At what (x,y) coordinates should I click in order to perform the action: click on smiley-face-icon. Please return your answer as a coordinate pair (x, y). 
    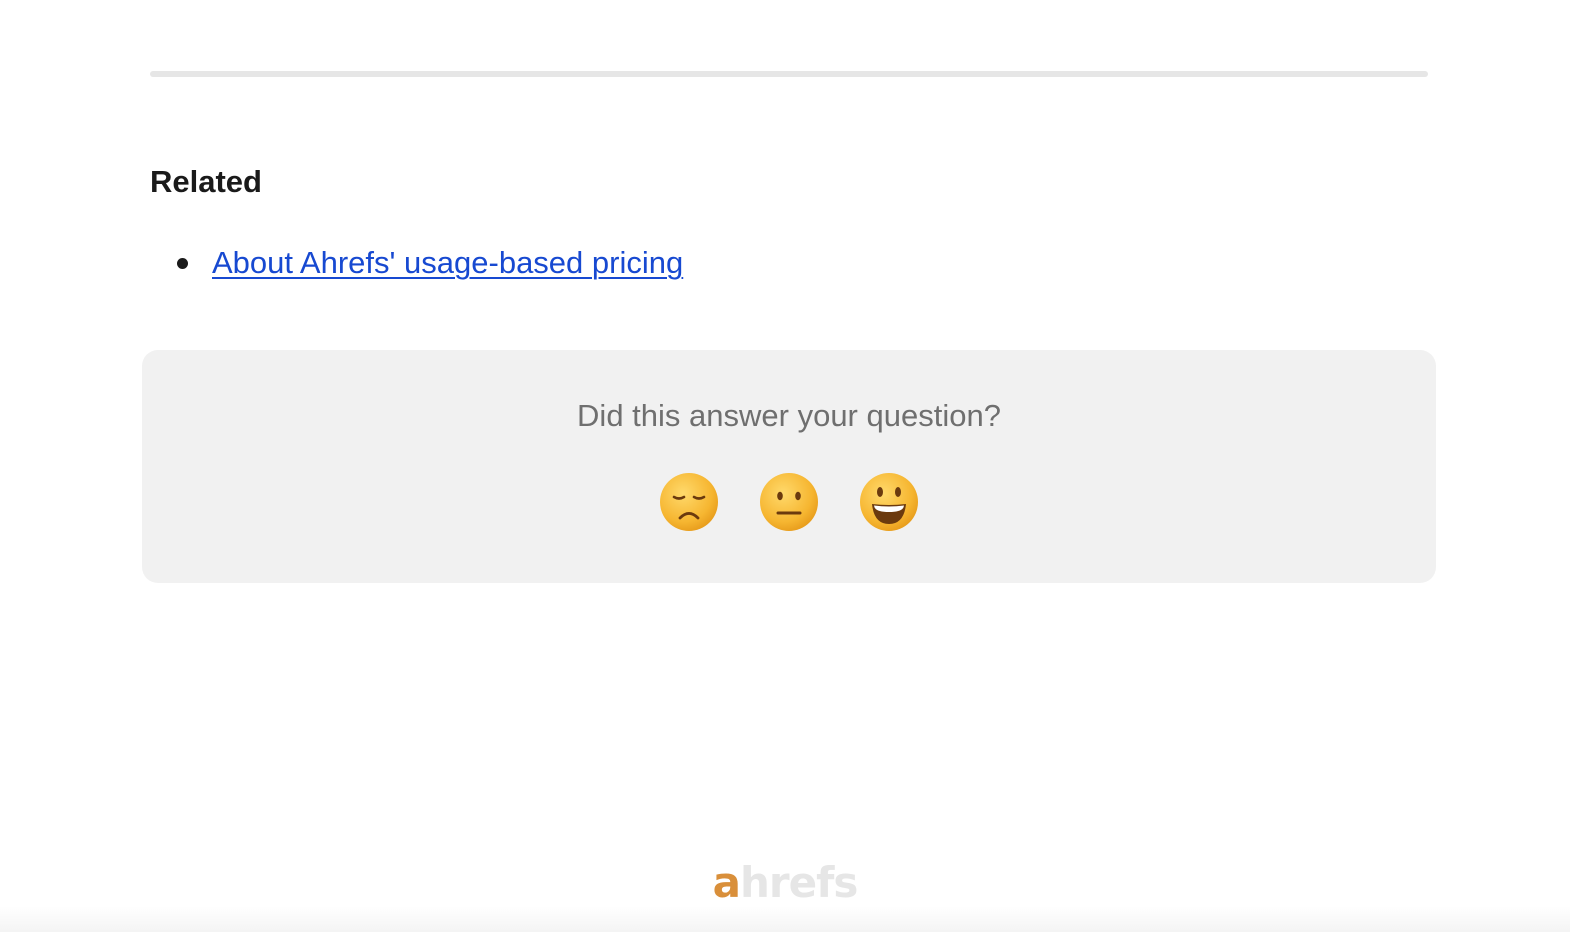
    Looking at the image, I should click on (889, 502).